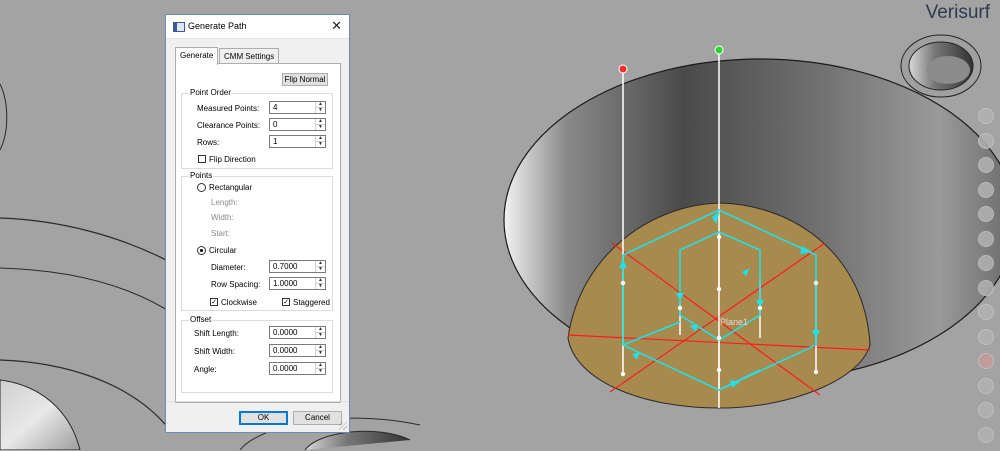  What do you see at coordinates (224, 202) in the screenshot?
I see `length-label: Length:` at bounding box center [224, 202].